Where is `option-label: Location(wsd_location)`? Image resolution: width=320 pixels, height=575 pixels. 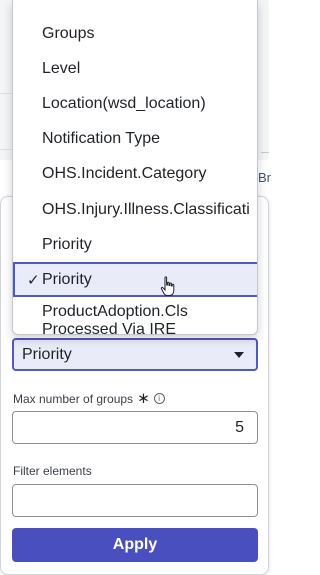
option-label: Location(wsd_location) is located at coordinates (124, 103).